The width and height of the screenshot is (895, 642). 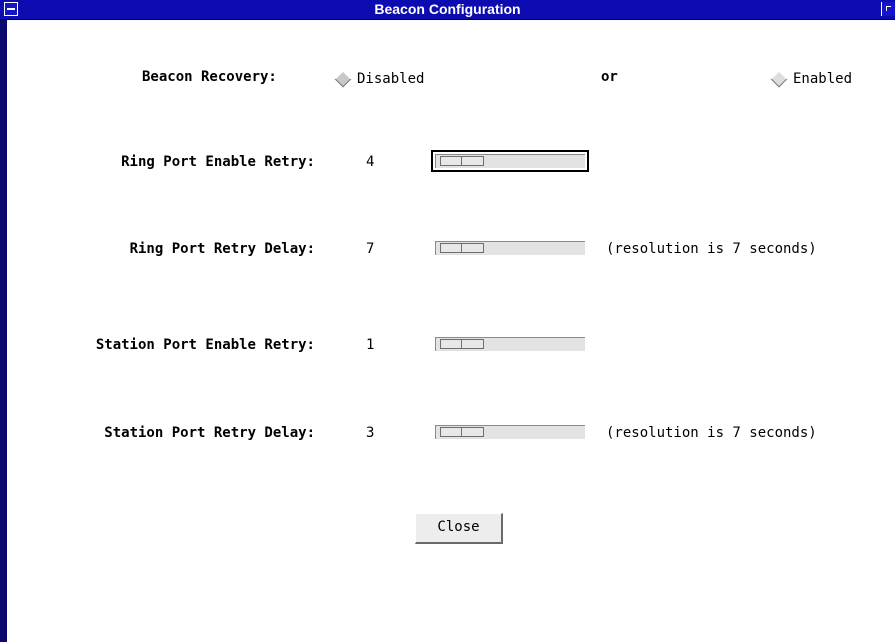 What do you see at coordinates (510, 161) in the screenshot?
I see `ring-port-enable-retry-slider` at bounding box center [510, 161].